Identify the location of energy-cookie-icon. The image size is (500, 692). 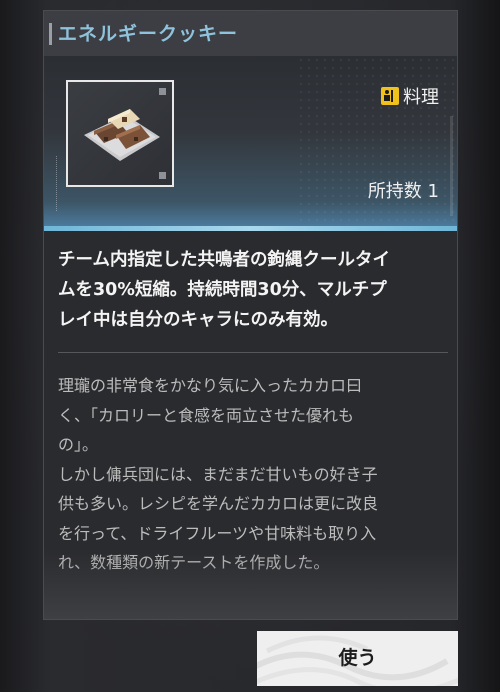
(122, 135).